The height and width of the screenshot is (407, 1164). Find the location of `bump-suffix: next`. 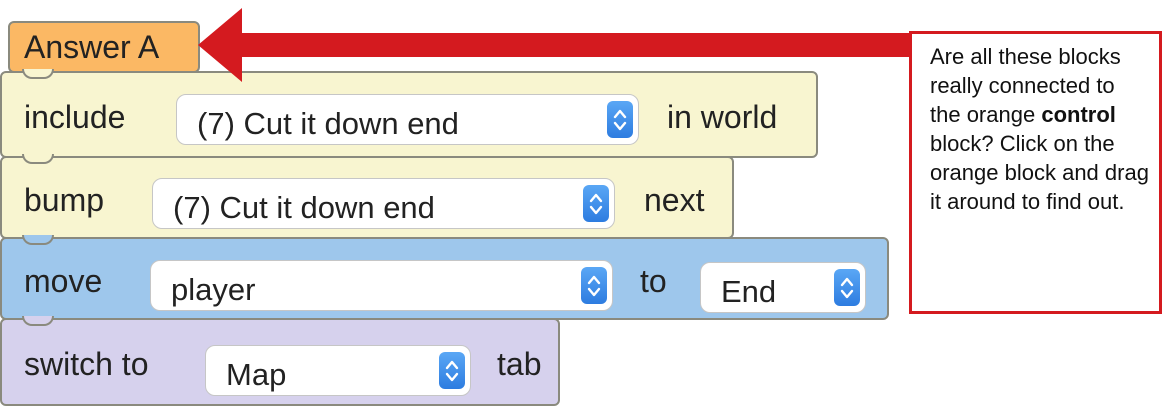

bump-suffix: next is located at coordinates (674, 200).